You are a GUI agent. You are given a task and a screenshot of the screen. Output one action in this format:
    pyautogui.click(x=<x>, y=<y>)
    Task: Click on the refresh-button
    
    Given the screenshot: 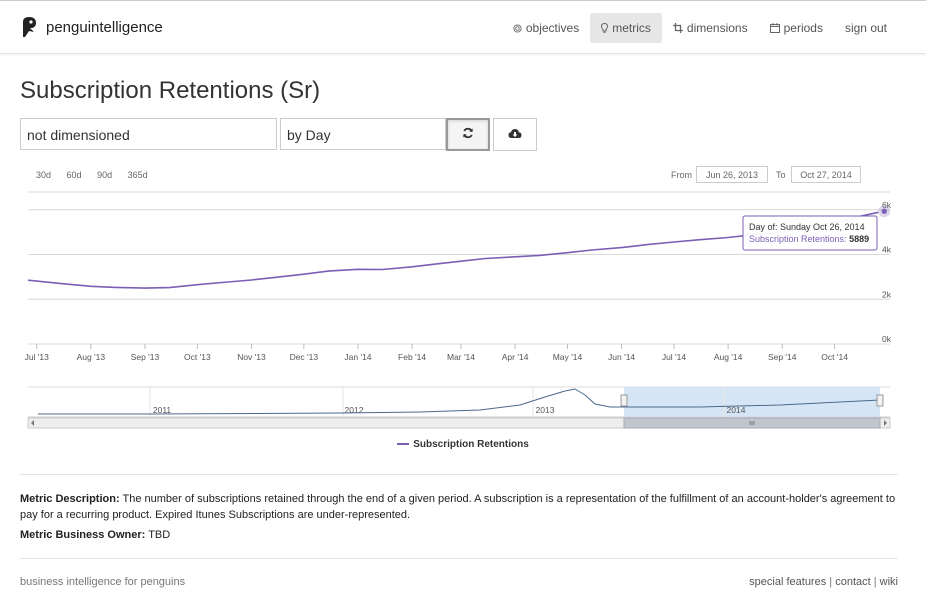 What is the action you would take?
    pyautogui.click(x=468, y=134)
    